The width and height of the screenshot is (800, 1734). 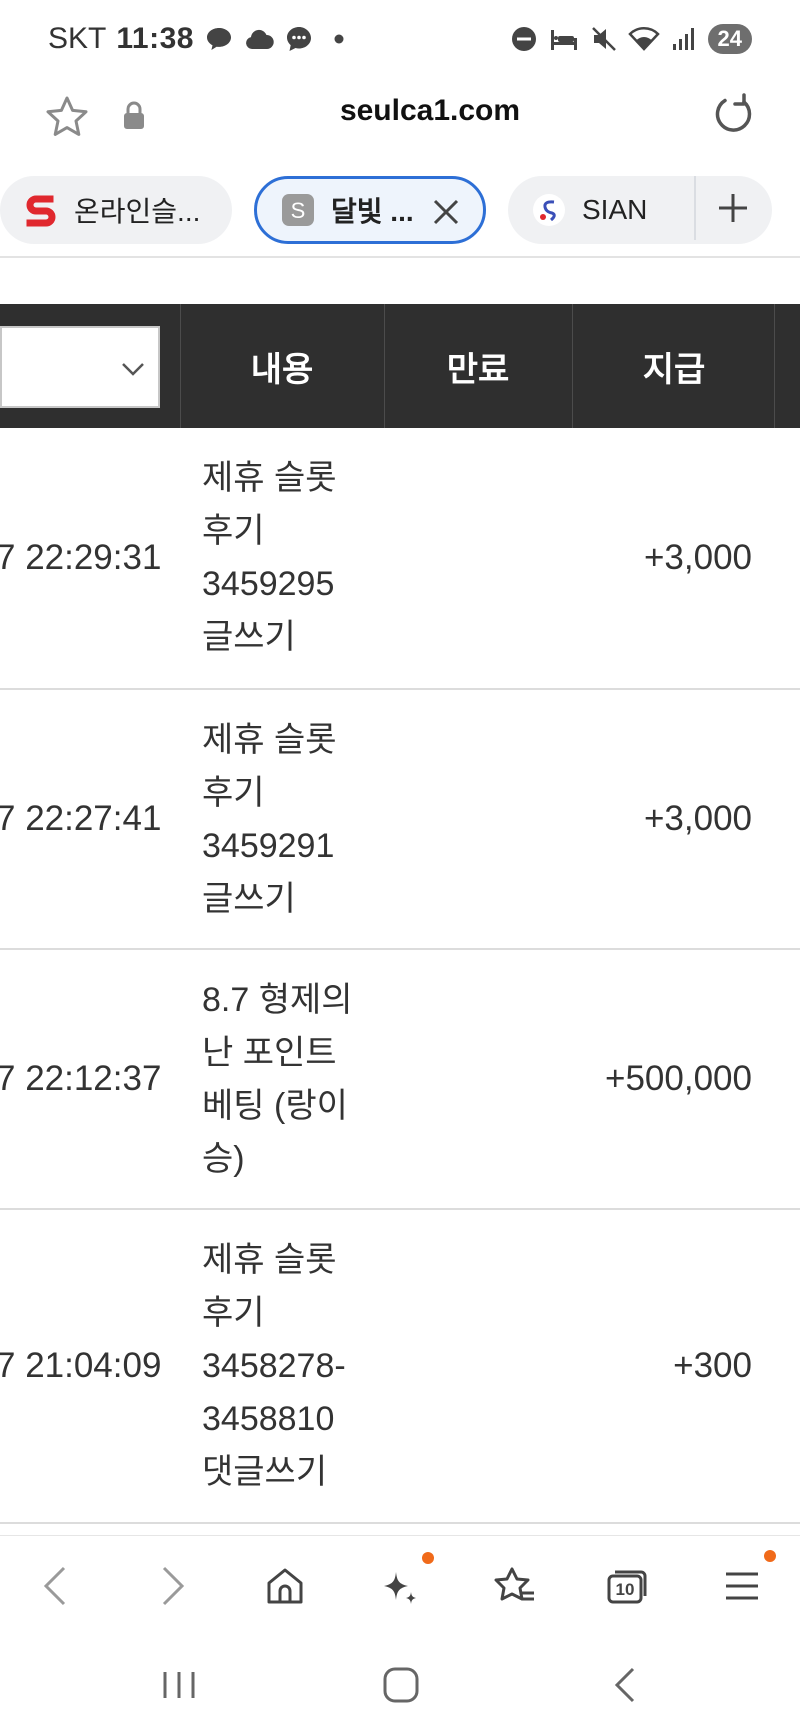 I want to click on cloud-icon, so click(x=259, y=39).